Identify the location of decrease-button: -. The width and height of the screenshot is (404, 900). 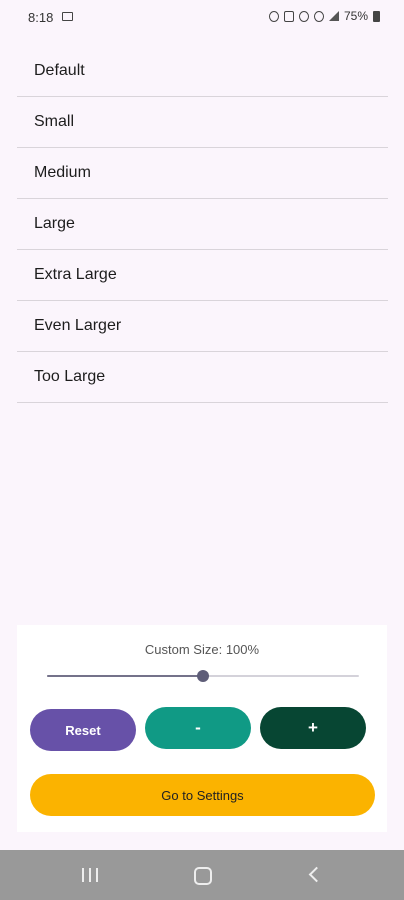
(198, 728).